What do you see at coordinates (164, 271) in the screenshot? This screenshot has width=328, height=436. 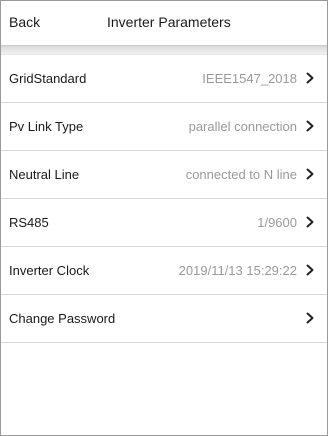 I see `row-inverter-clock: Inverter Clock 2019/11/13 15:29:22` at bounding box center [164, 271].